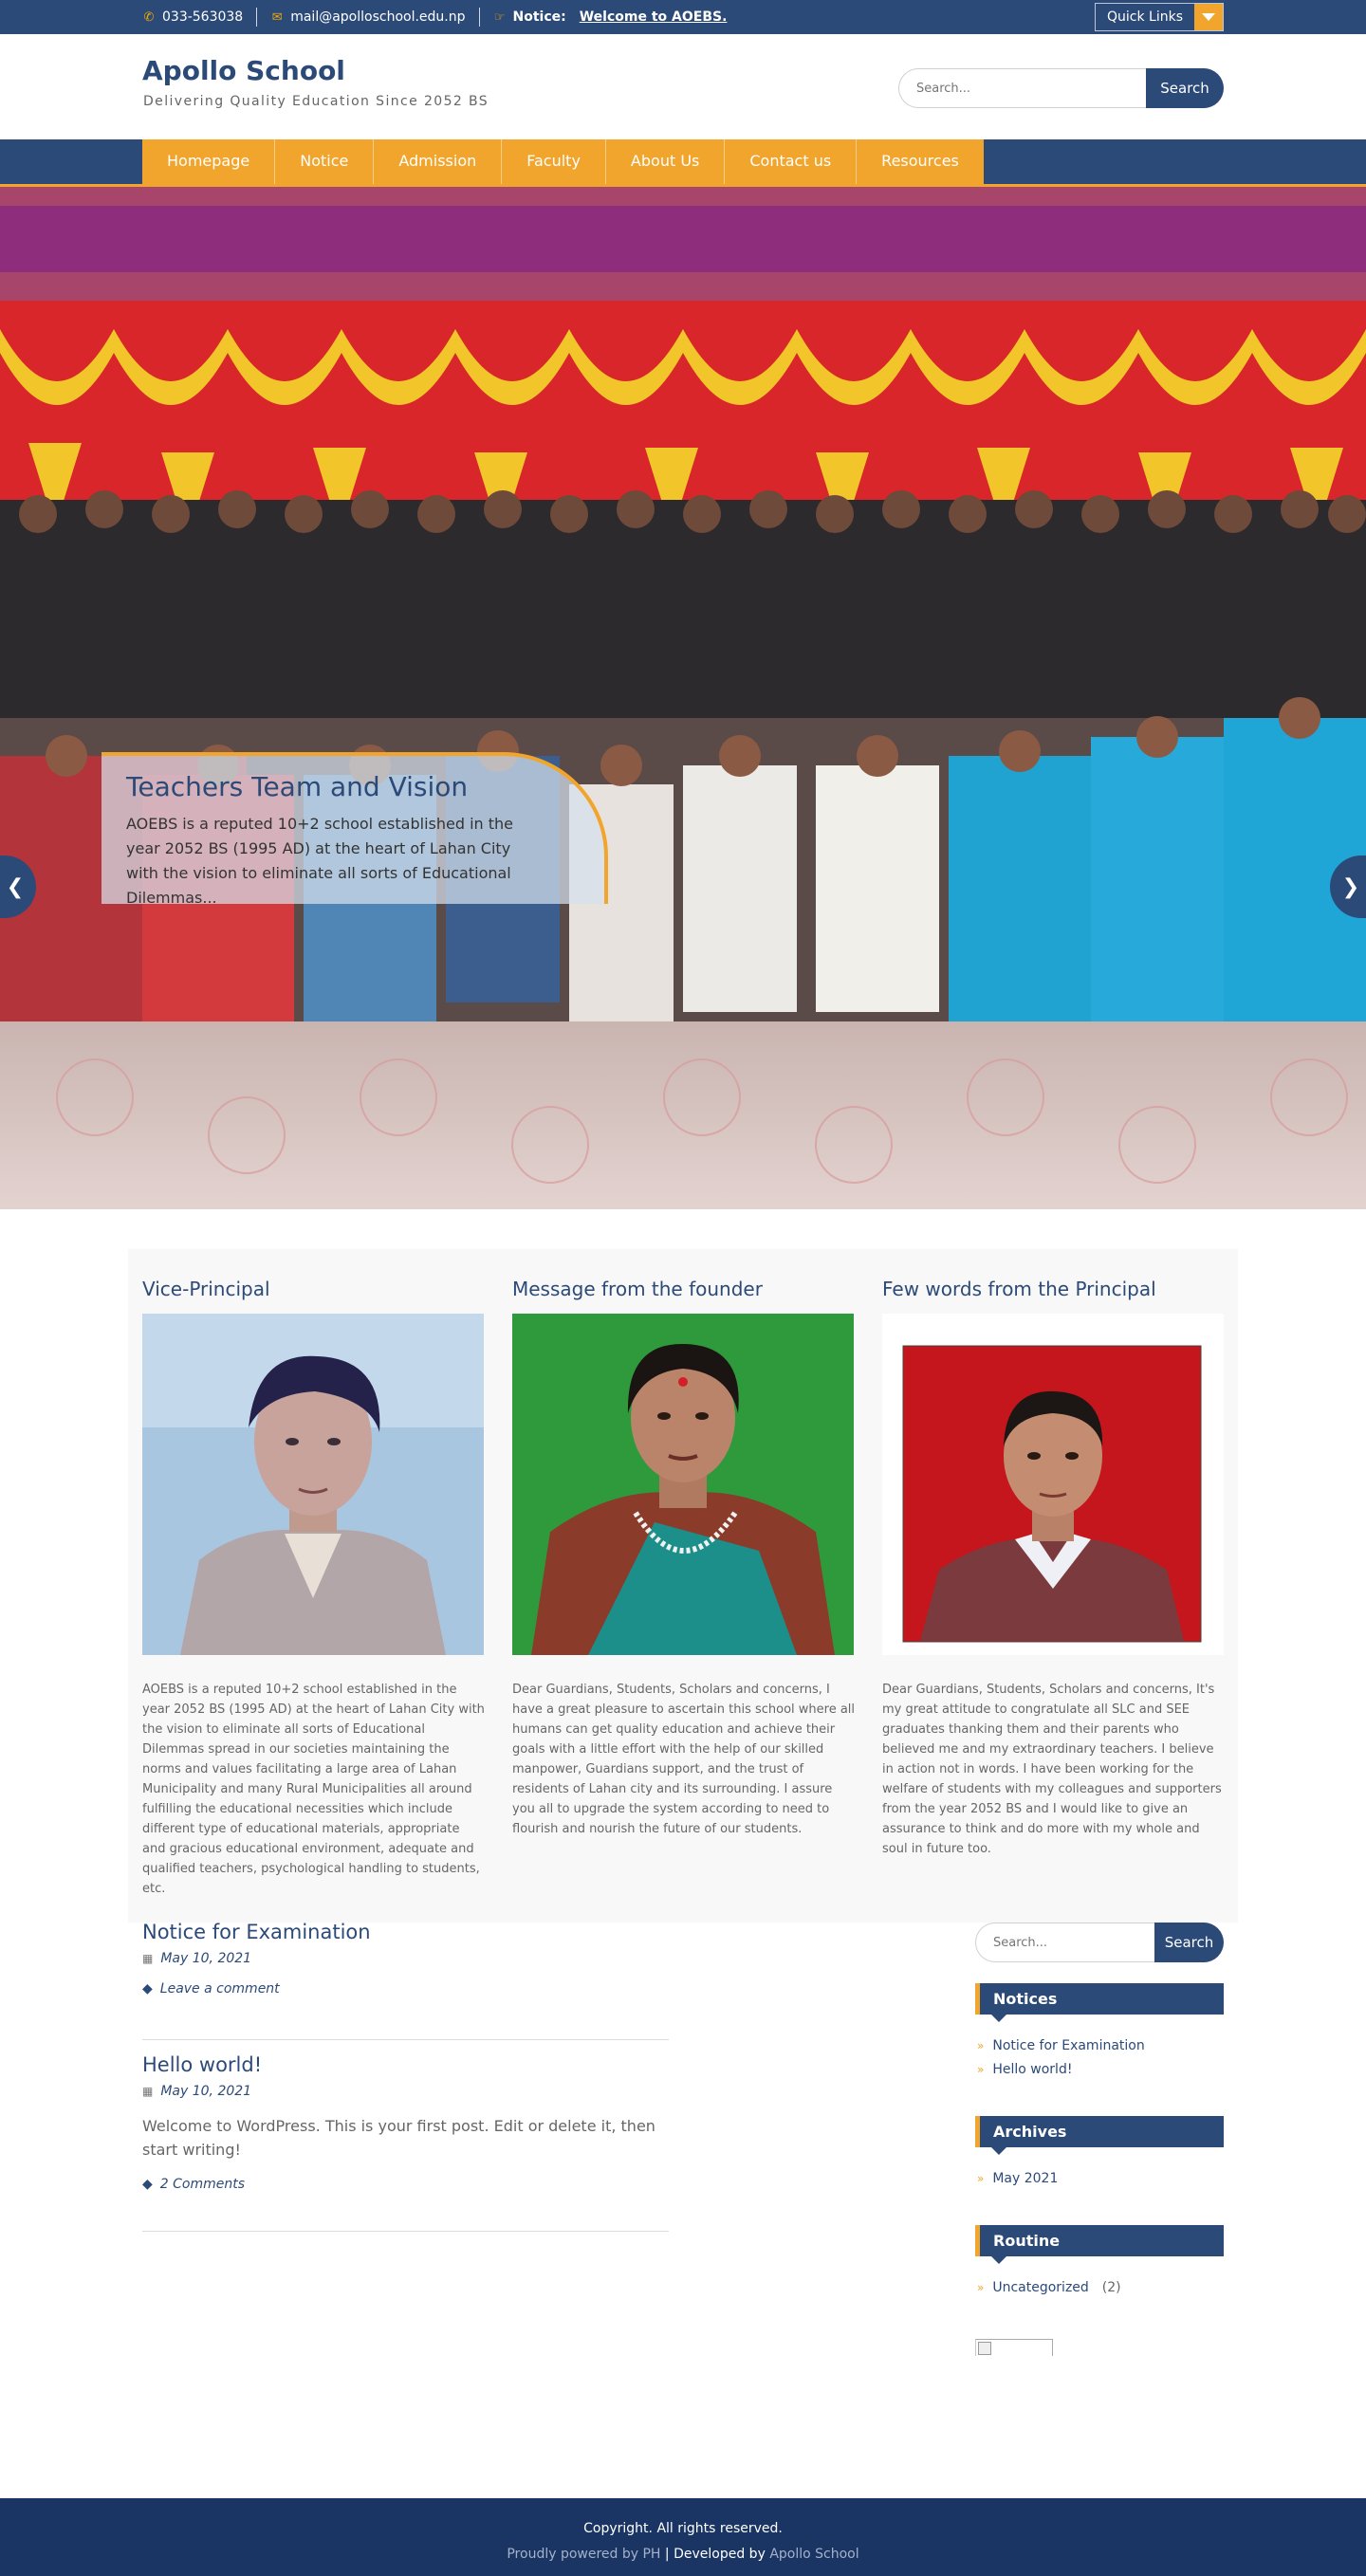 The height and width of the screenshot is (2576, 1366). What do you see at coordinates (722, 2554) in the screenshot?
I see `developed-by-label: Developed by` at bounding box center [722, 2554].